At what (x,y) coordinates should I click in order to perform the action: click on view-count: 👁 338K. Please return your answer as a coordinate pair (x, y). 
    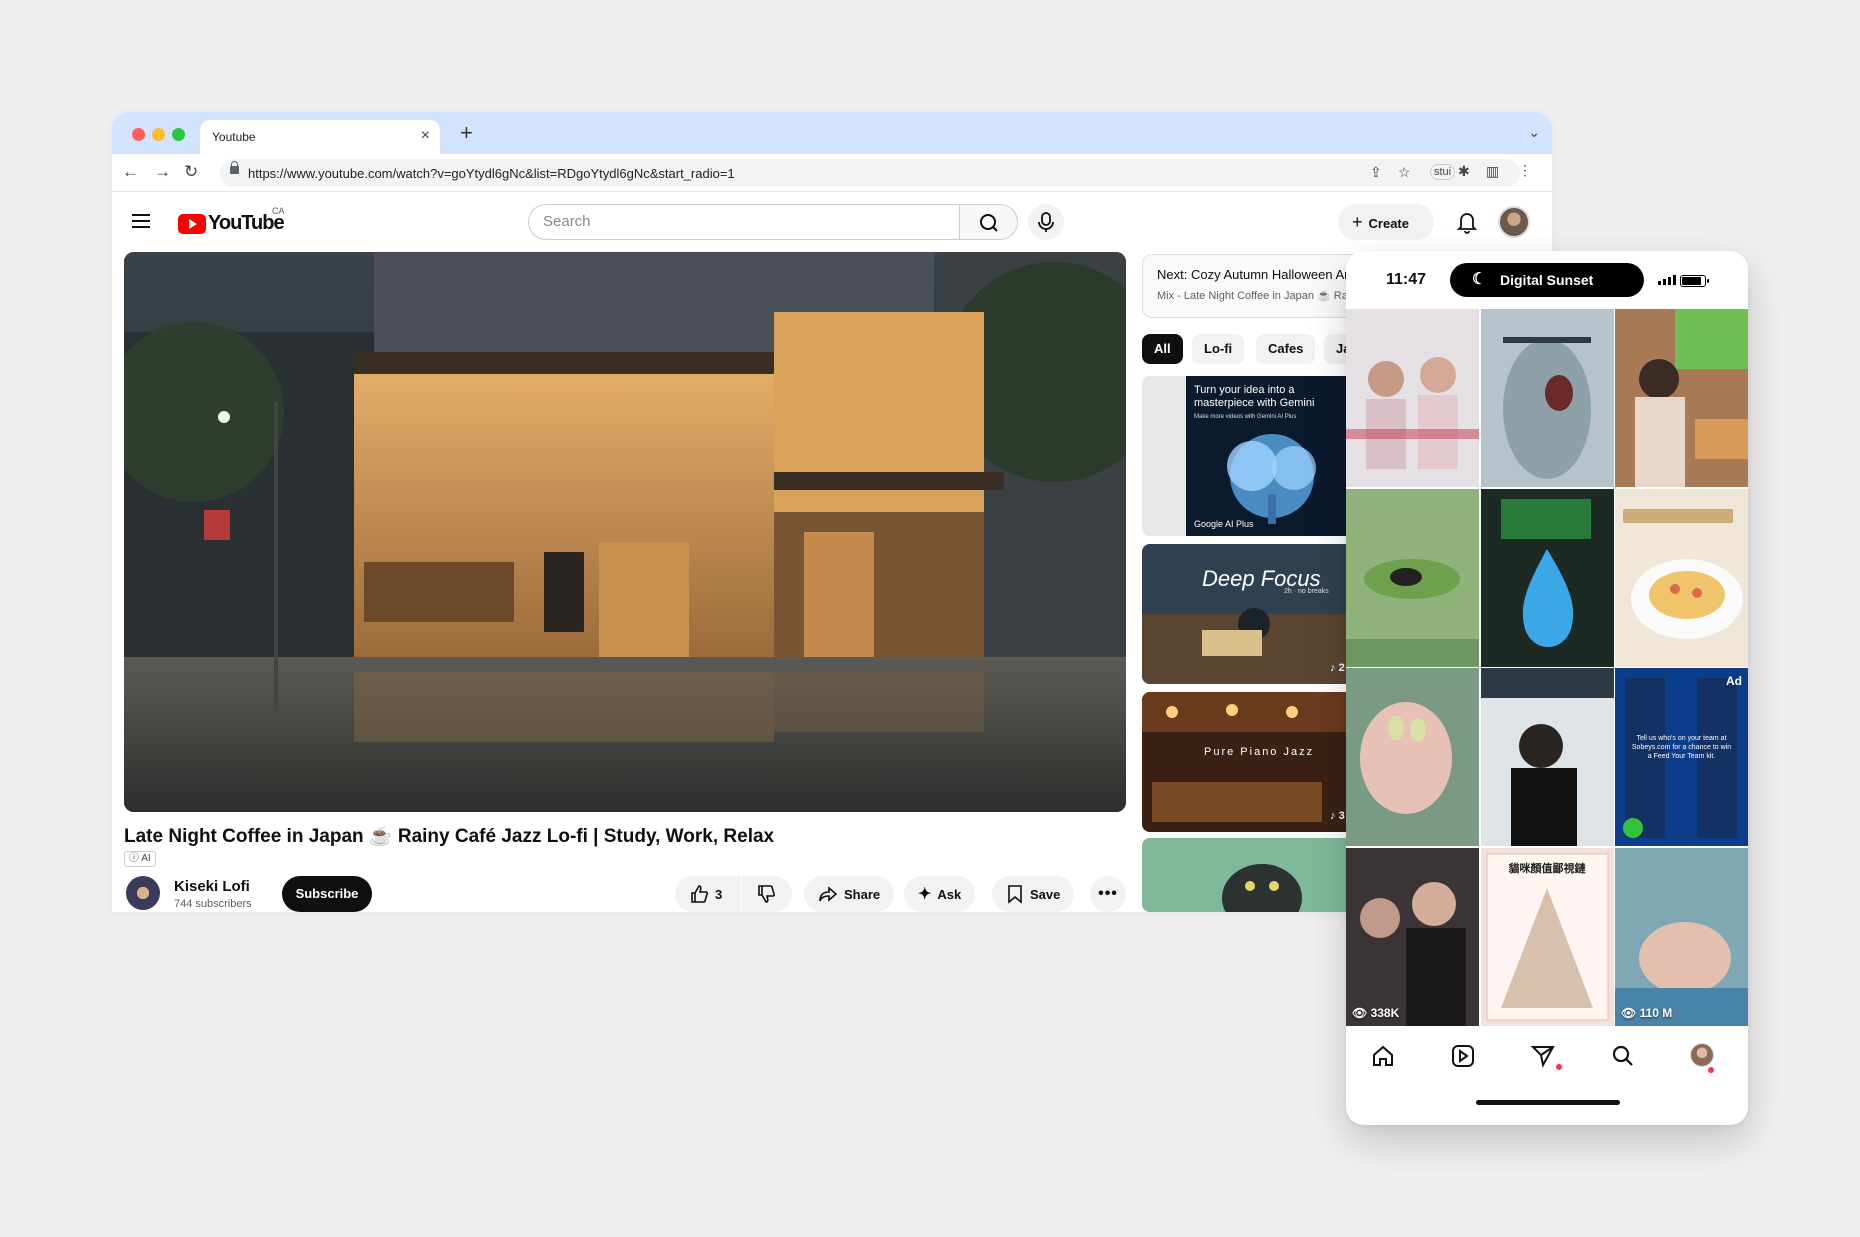
    Looking at the image, I should click on (1376, 1012).